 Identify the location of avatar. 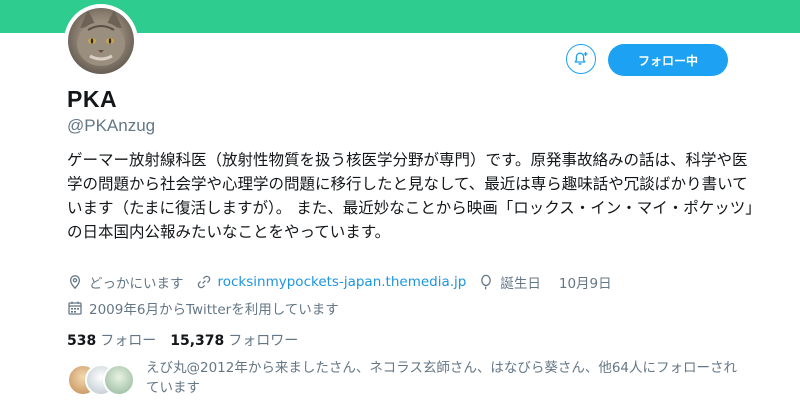
(101, 41).